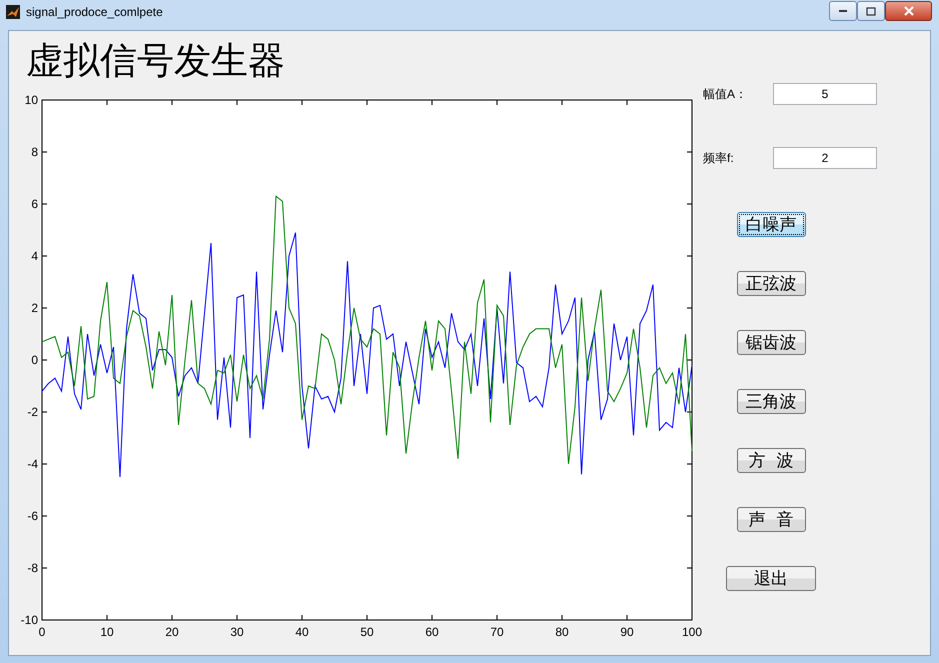  What do you see at coordinates (771, 342) in the screenshot?
I see `wave-button: 锯齿波` at bounding box center [771, 342].